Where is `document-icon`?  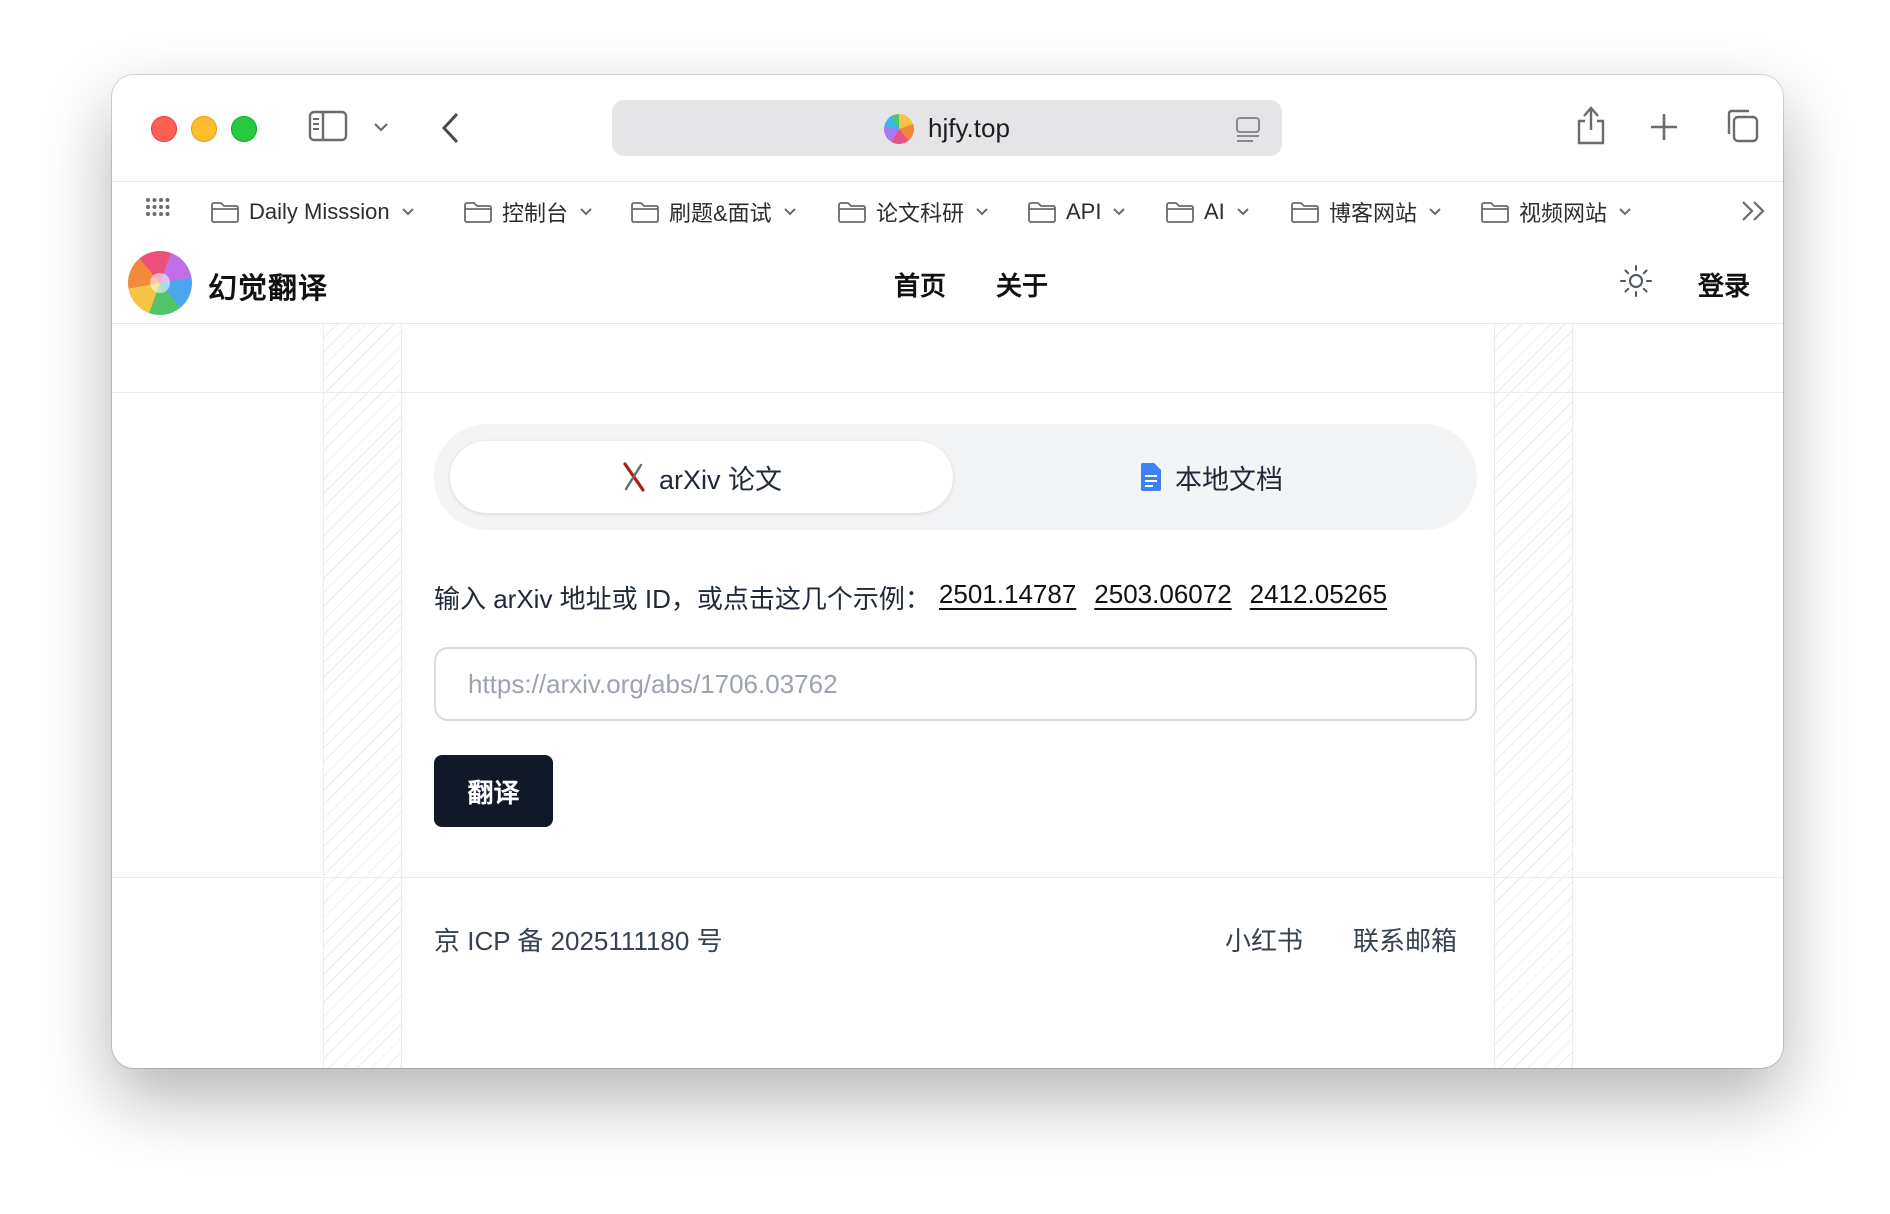 document-icon is located at coordinates (1151, 477).